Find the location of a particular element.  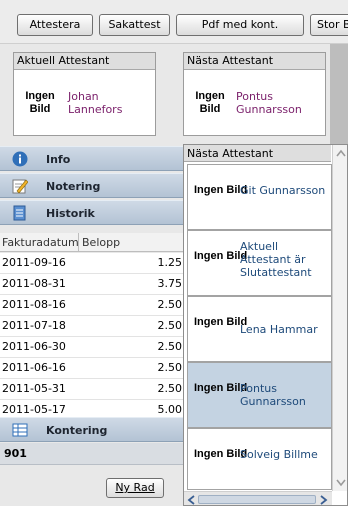

next-attestant-name: Pontus Gunnarsson is located at coordinates (269, 103).